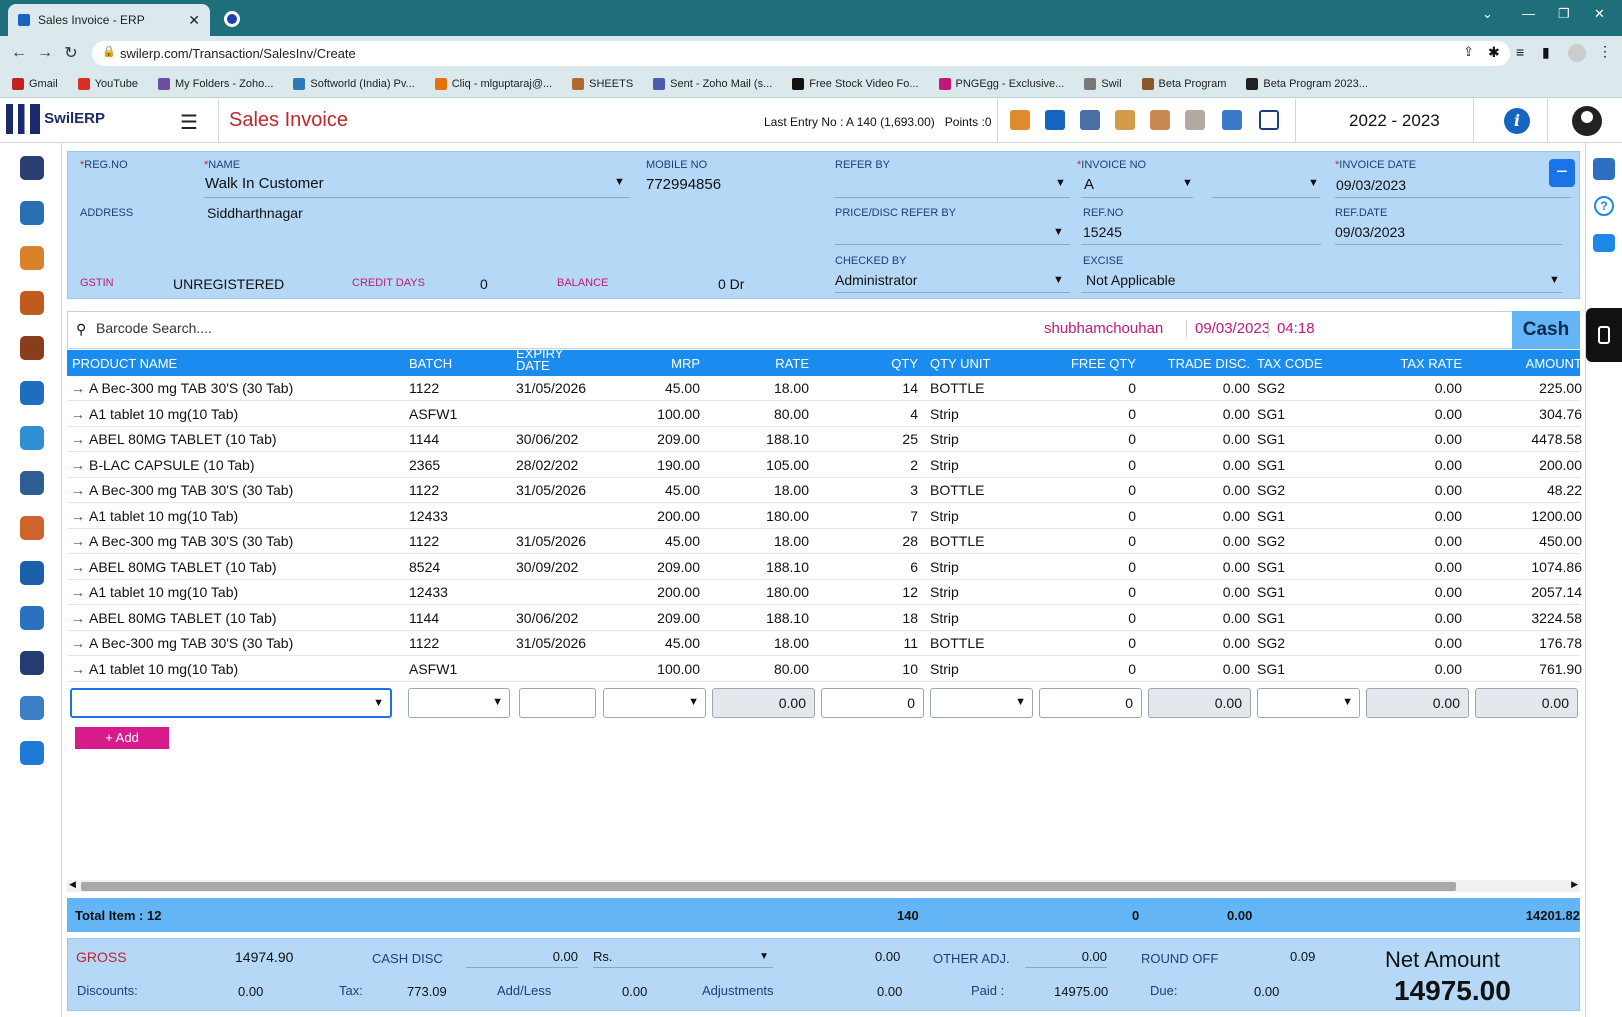  What do you see at coordinates (952, 244) in the screenshot?
I see `price-disc-select` at bounding box center [952, 244].